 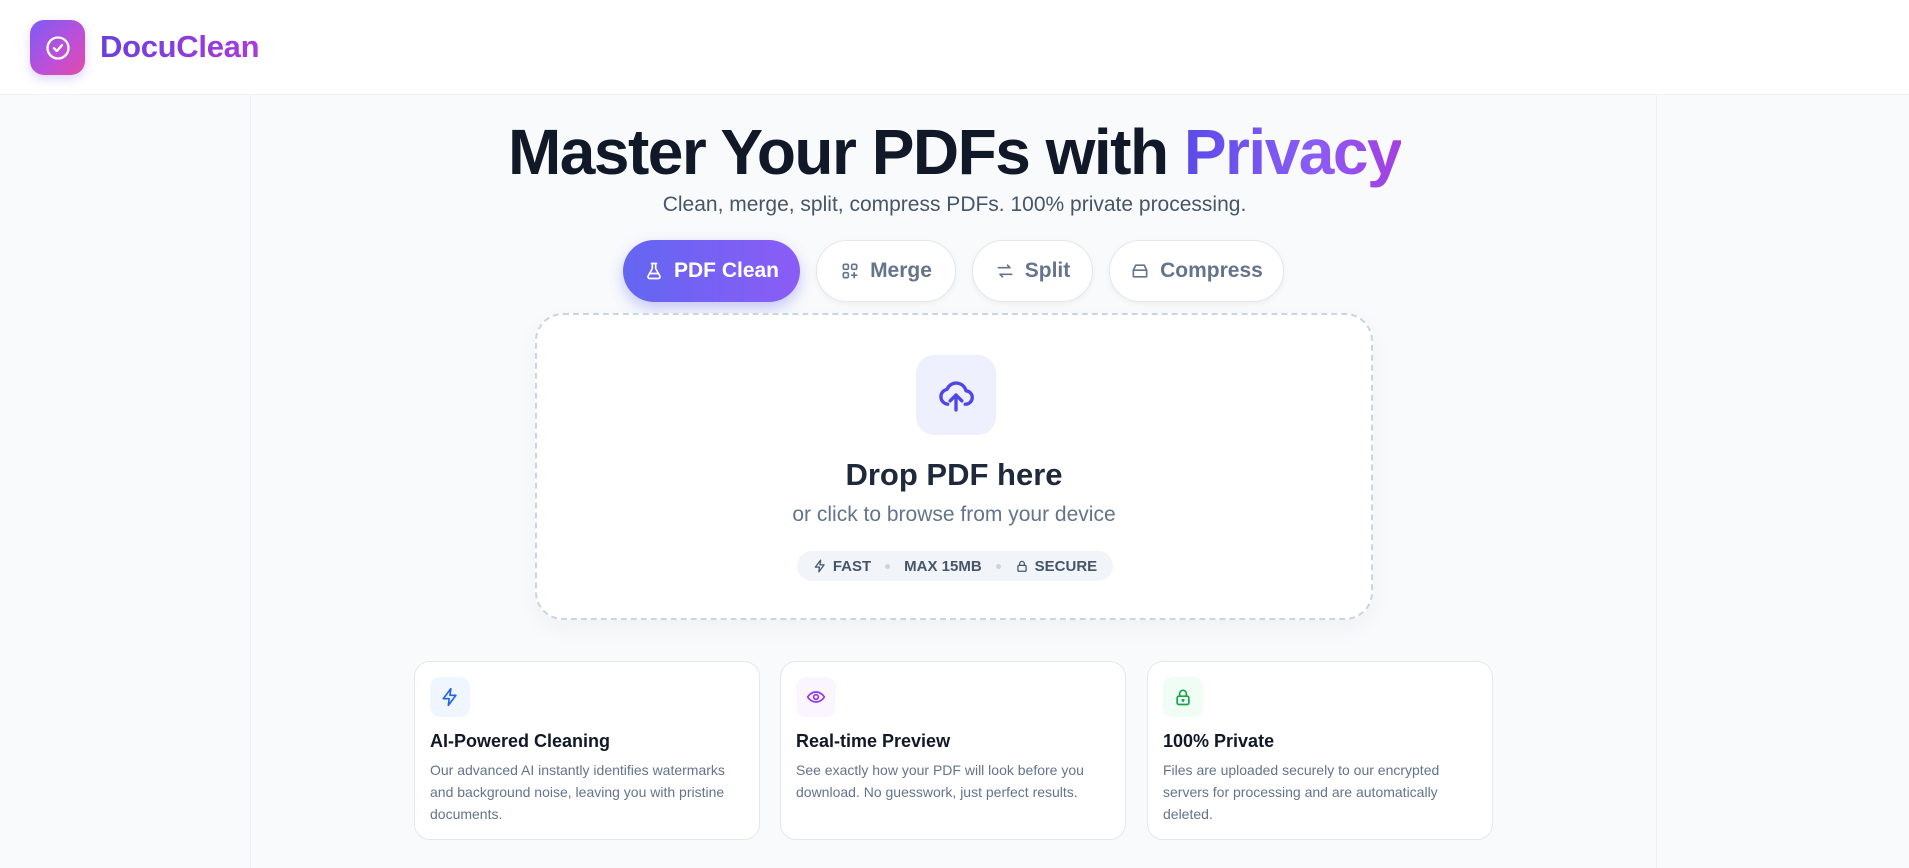 I want to click on eye-icon, so click(x=816, y=697).